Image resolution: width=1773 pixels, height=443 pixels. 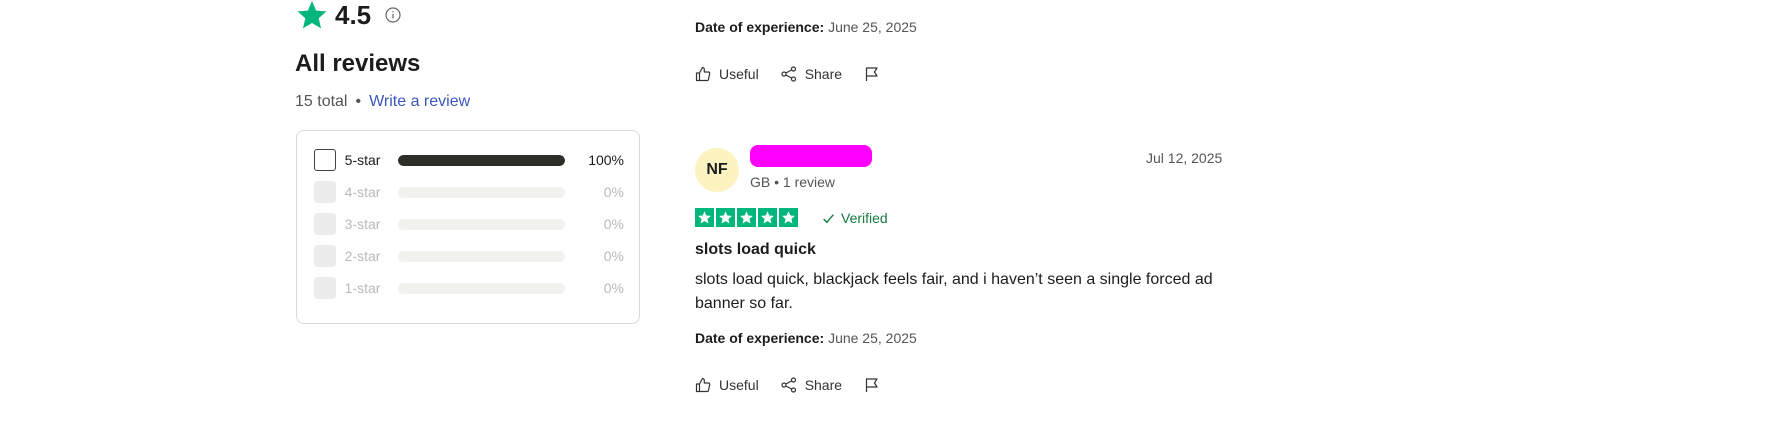 I want to click on info-icon, so click(x=393, y=15).